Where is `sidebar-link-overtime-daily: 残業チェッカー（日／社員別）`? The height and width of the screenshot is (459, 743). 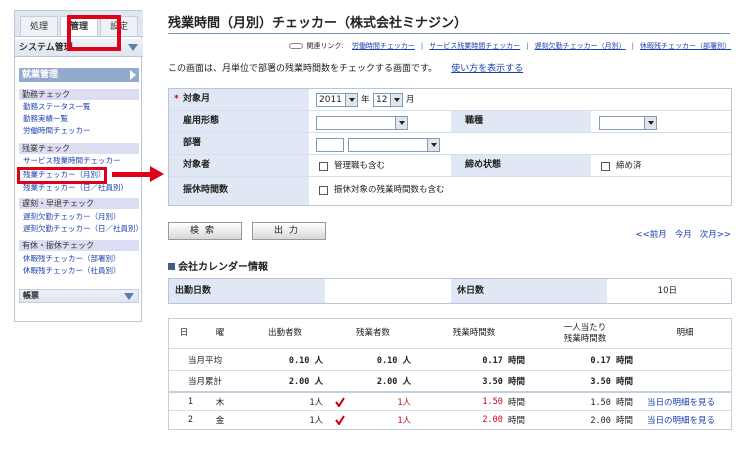
sidebar-link-overtime-daily: 残業チェッカー（日／社員別） is located at coordinates (75, 188).